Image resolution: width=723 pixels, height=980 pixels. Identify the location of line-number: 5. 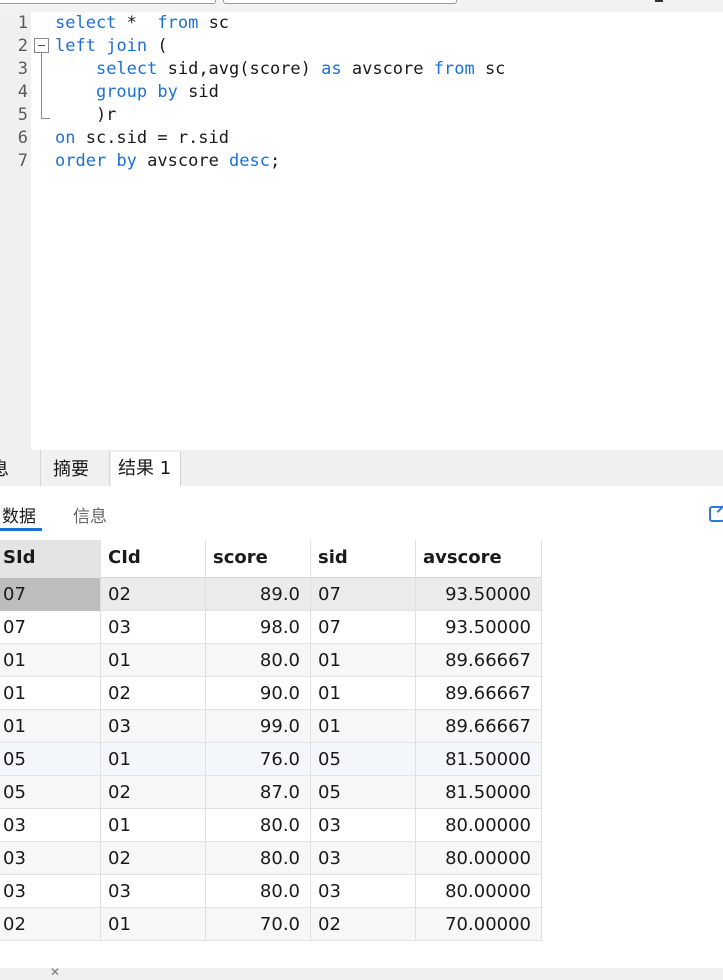
(22, 115).